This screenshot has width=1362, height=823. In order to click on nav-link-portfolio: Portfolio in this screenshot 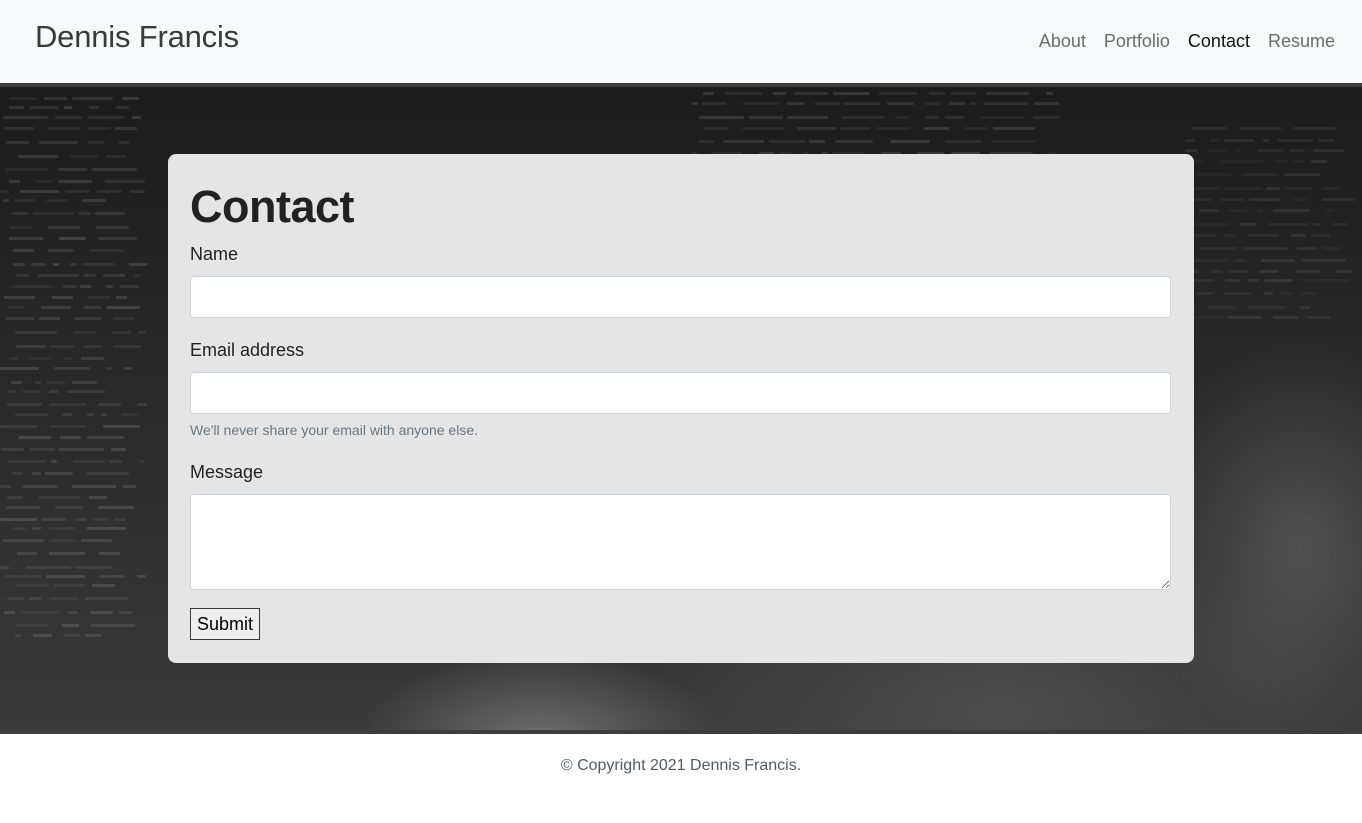, I will do `click(1137, 41)`.